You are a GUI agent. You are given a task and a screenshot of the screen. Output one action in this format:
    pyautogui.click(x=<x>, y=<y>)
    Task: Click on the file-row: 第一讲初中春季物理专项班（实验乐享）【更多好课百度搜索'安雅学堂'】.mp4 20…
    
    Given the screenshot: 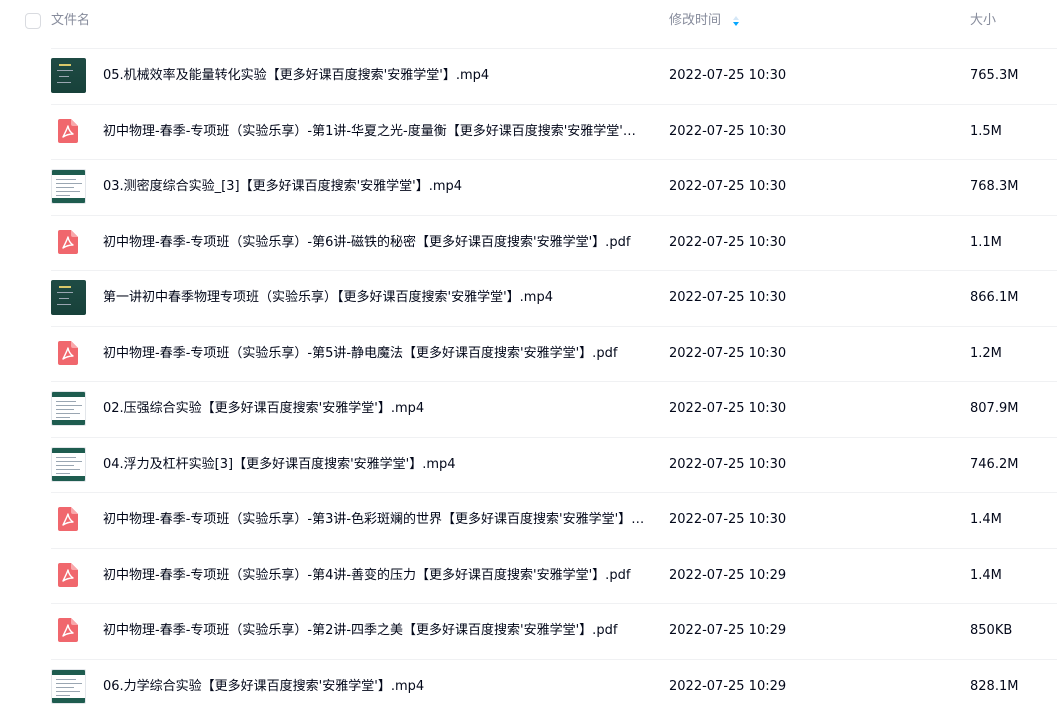 What is the action you would take?
    pyautogui.click(x=528, y=297)
    